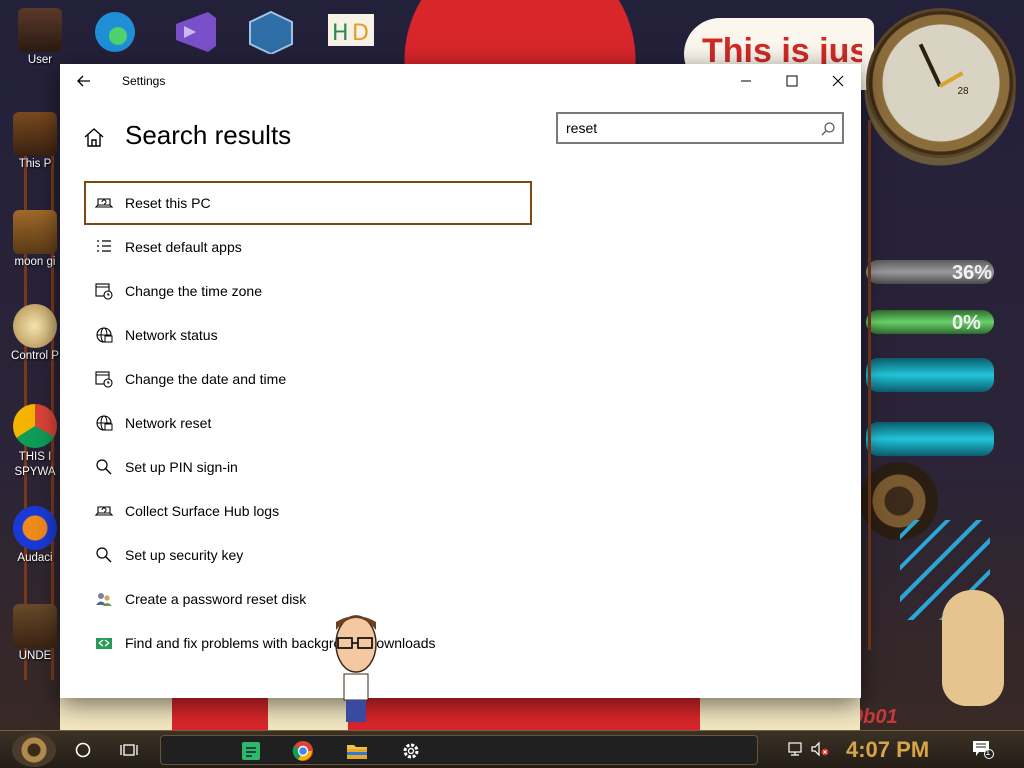 This screenshot has width=1024, height=768. Describe the element at coordinates (459, 750) in the screenshot. I see `taskbar-pinned-apps` at that location.